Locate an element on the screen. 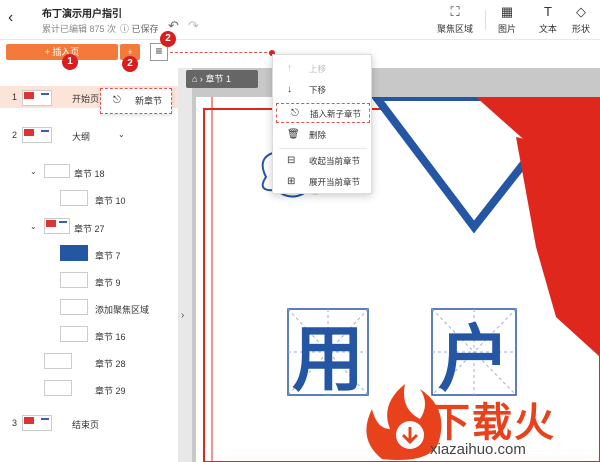 The width and height of the screenshot is (600, 462). sidebar-item-label: 章节 29 is located at coordinates (110, 391).